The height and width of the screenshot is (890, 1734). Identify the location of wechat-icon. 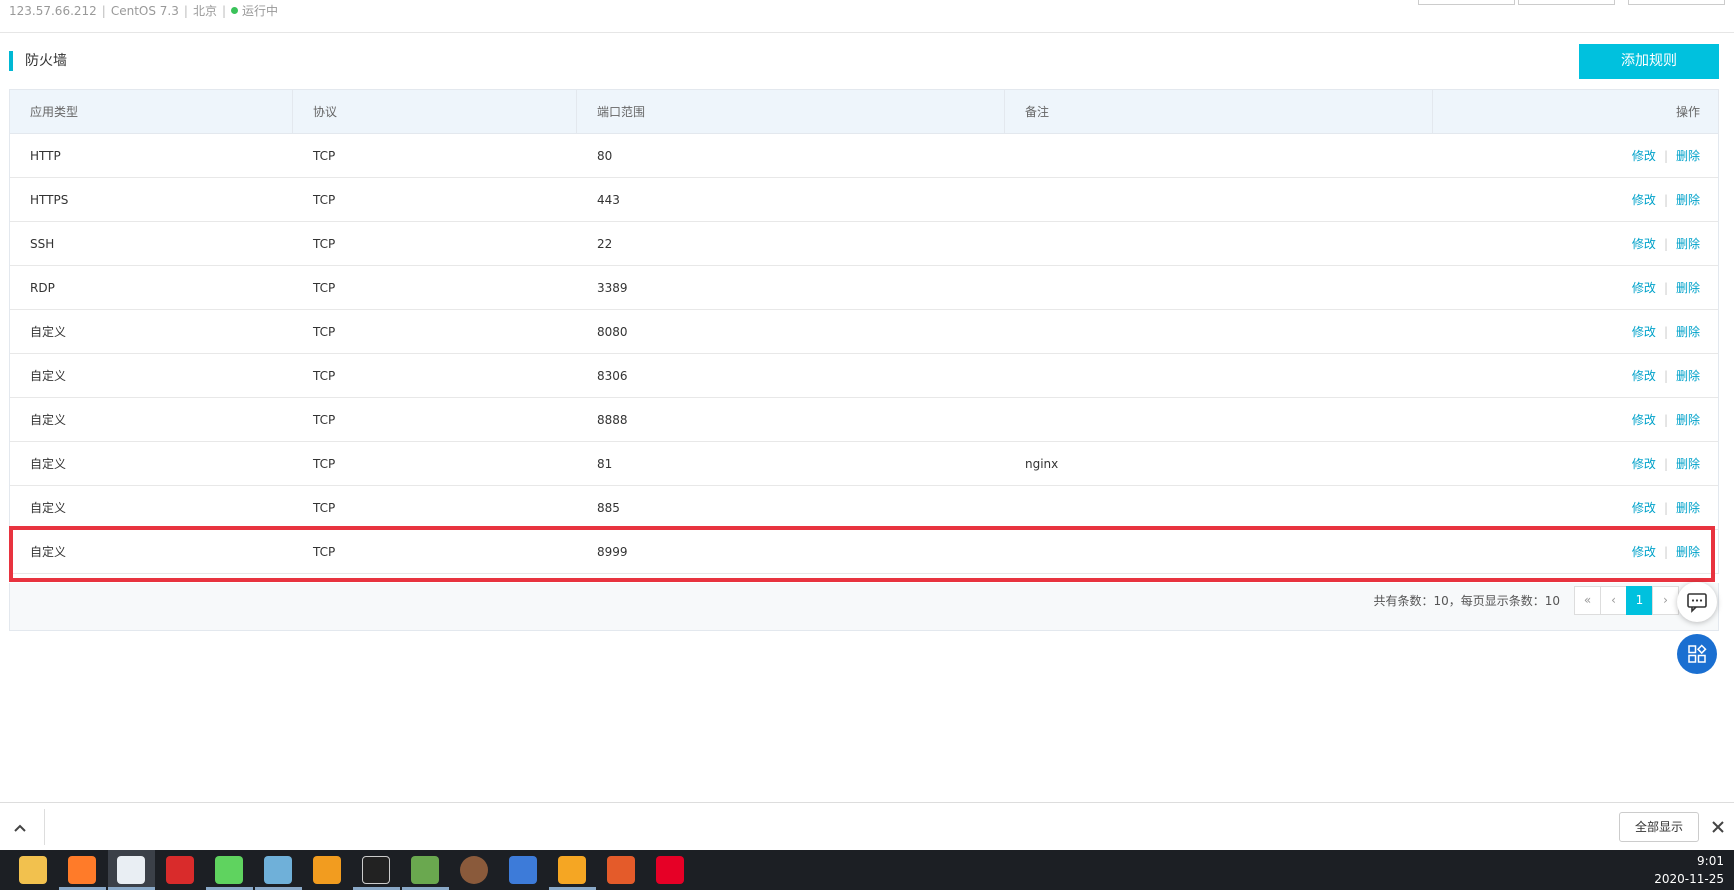
(229, 870).